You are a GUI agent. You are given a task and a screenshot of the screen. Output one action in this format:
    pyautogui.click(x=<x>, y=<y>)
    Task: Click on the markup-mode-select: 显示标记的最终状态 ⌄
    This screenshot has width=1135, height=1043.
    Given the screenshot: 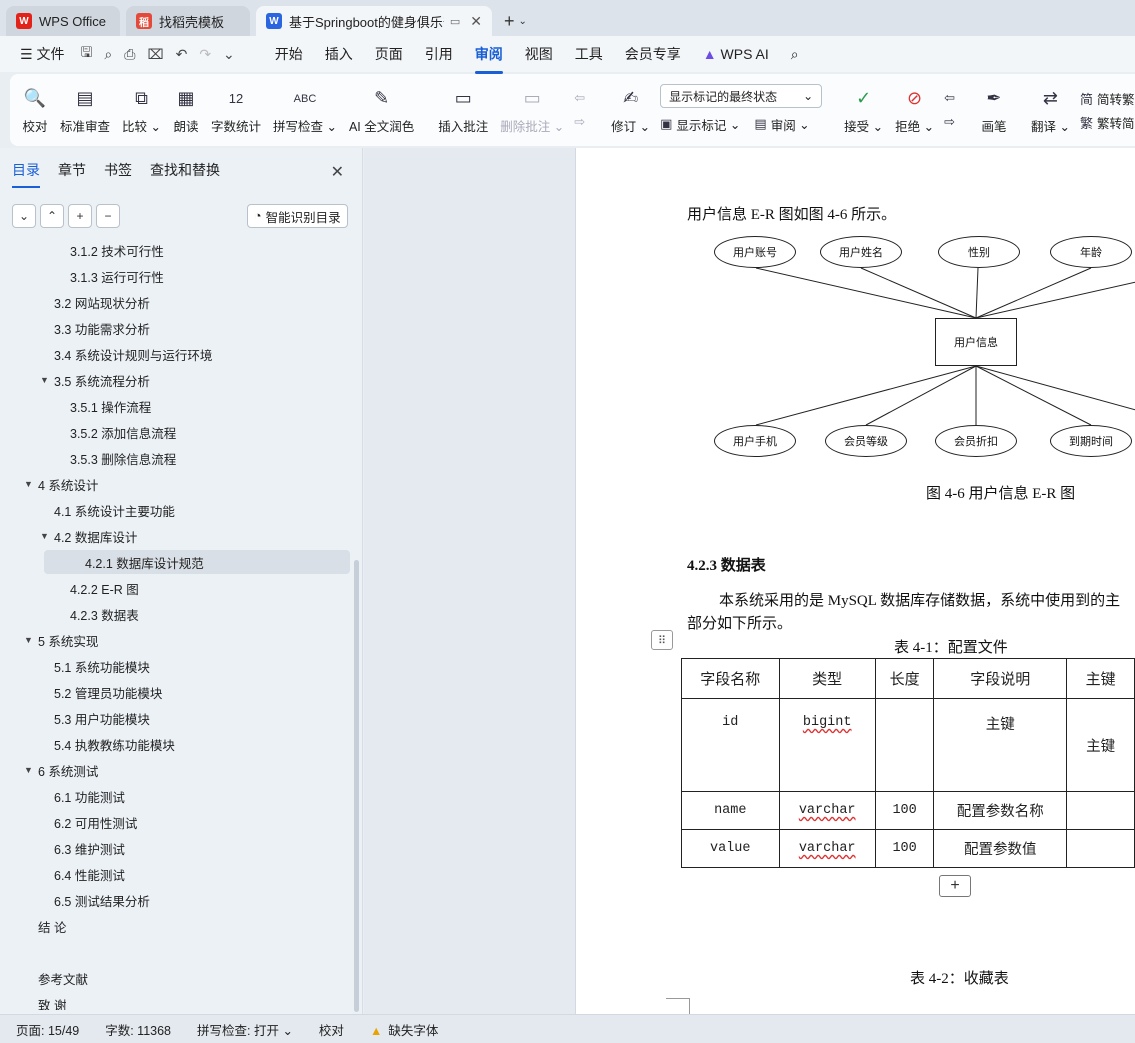 What is the action you would take?
    pyautogui.click(x=741, y=96)
    